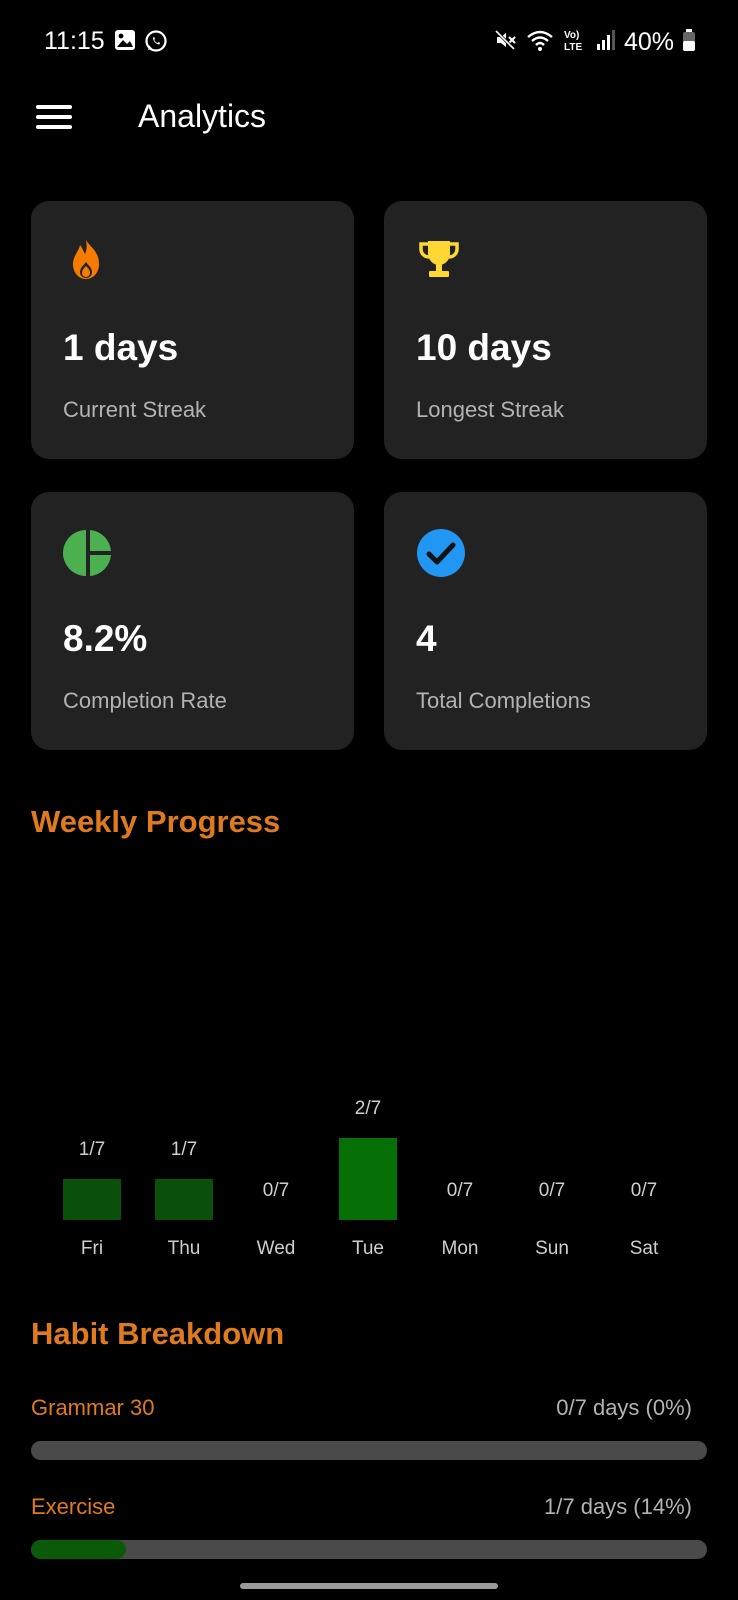  I want to click on wifi-icon, so click(540, 42).